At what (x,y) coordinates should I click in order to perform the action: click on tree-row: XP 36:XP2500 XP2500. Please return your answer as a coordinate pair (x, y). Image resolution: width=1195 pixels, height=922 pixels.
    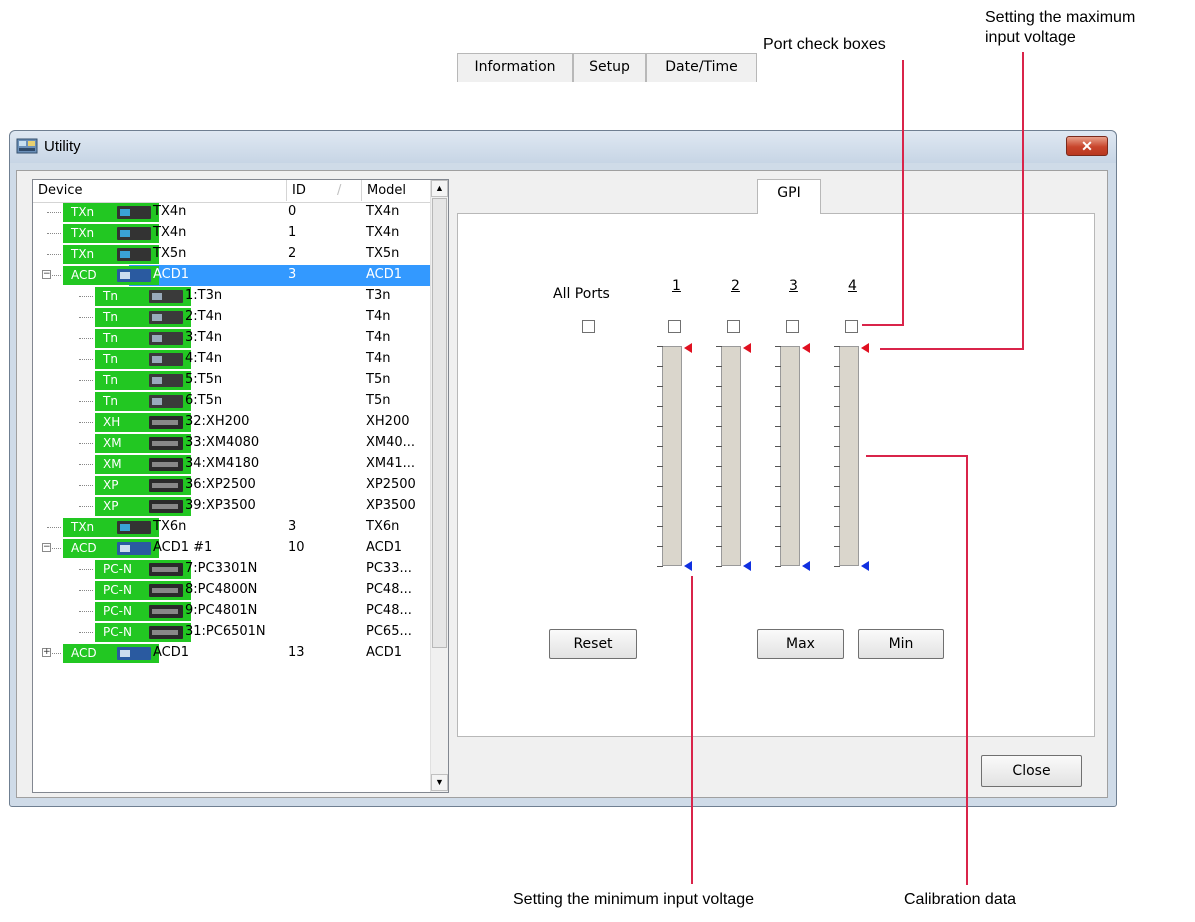
    Looking at the image, I should click on (232, 485).